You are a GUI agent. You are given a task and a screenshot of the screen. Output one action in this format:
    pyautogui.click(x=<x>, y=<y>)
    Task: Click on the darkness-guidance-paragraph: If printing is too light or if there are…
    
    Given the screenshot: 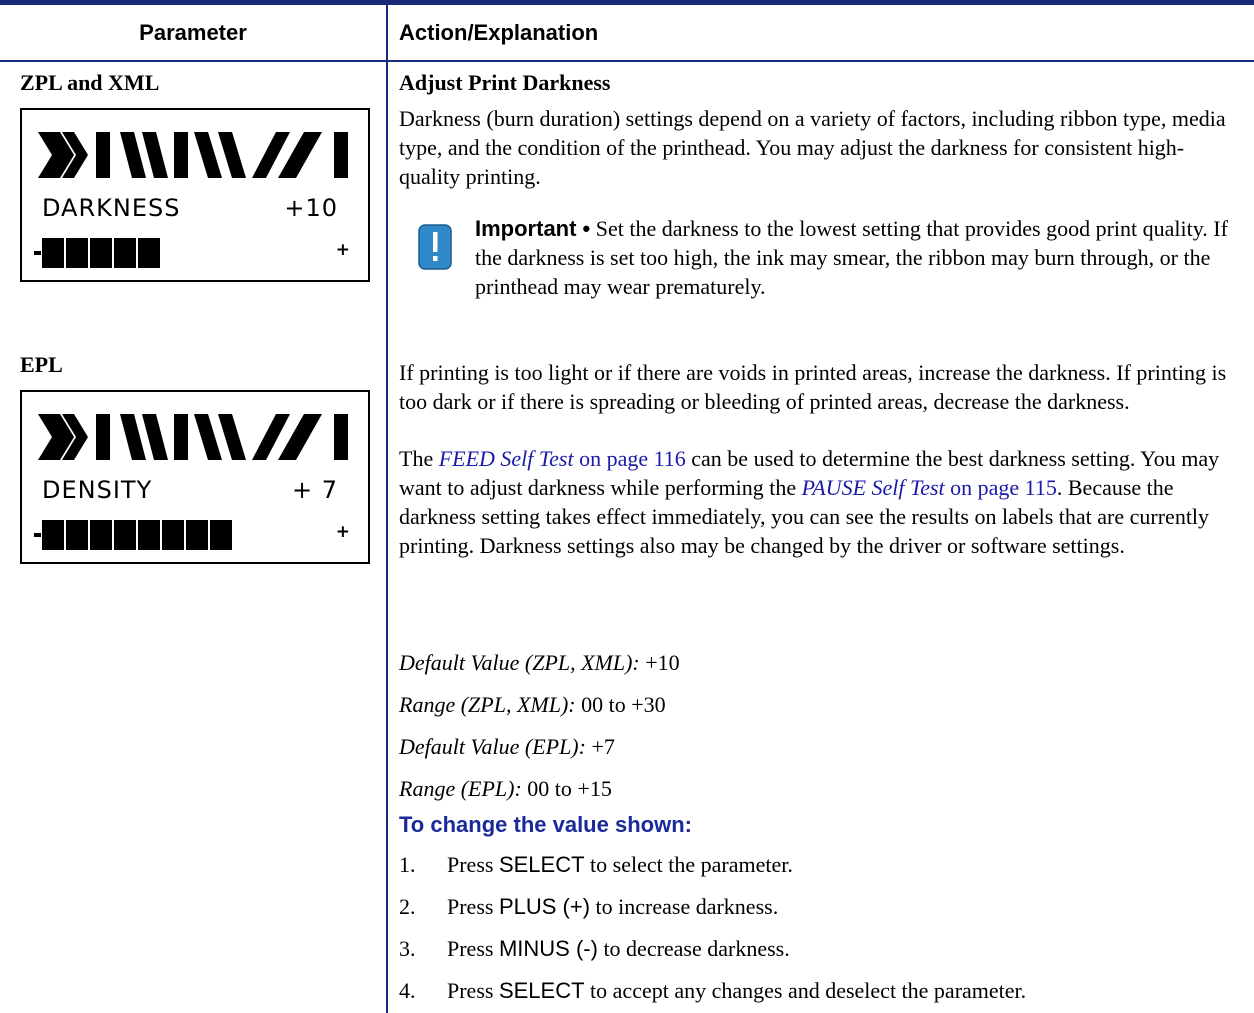 What is the action you would take?
    pyautogui.click(x=813, y=387)
    